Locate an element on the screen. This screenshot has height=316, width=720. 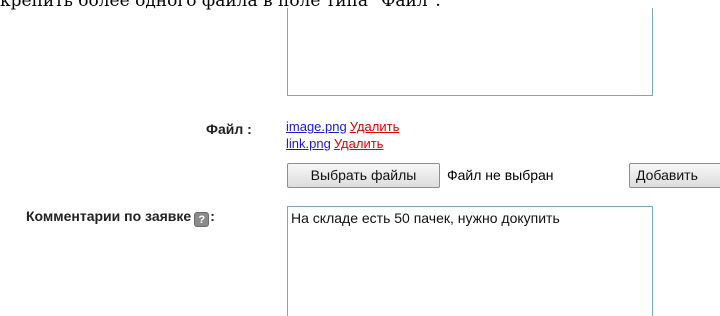
file-link-link-png: link.png is located at coordinates (308, 143).